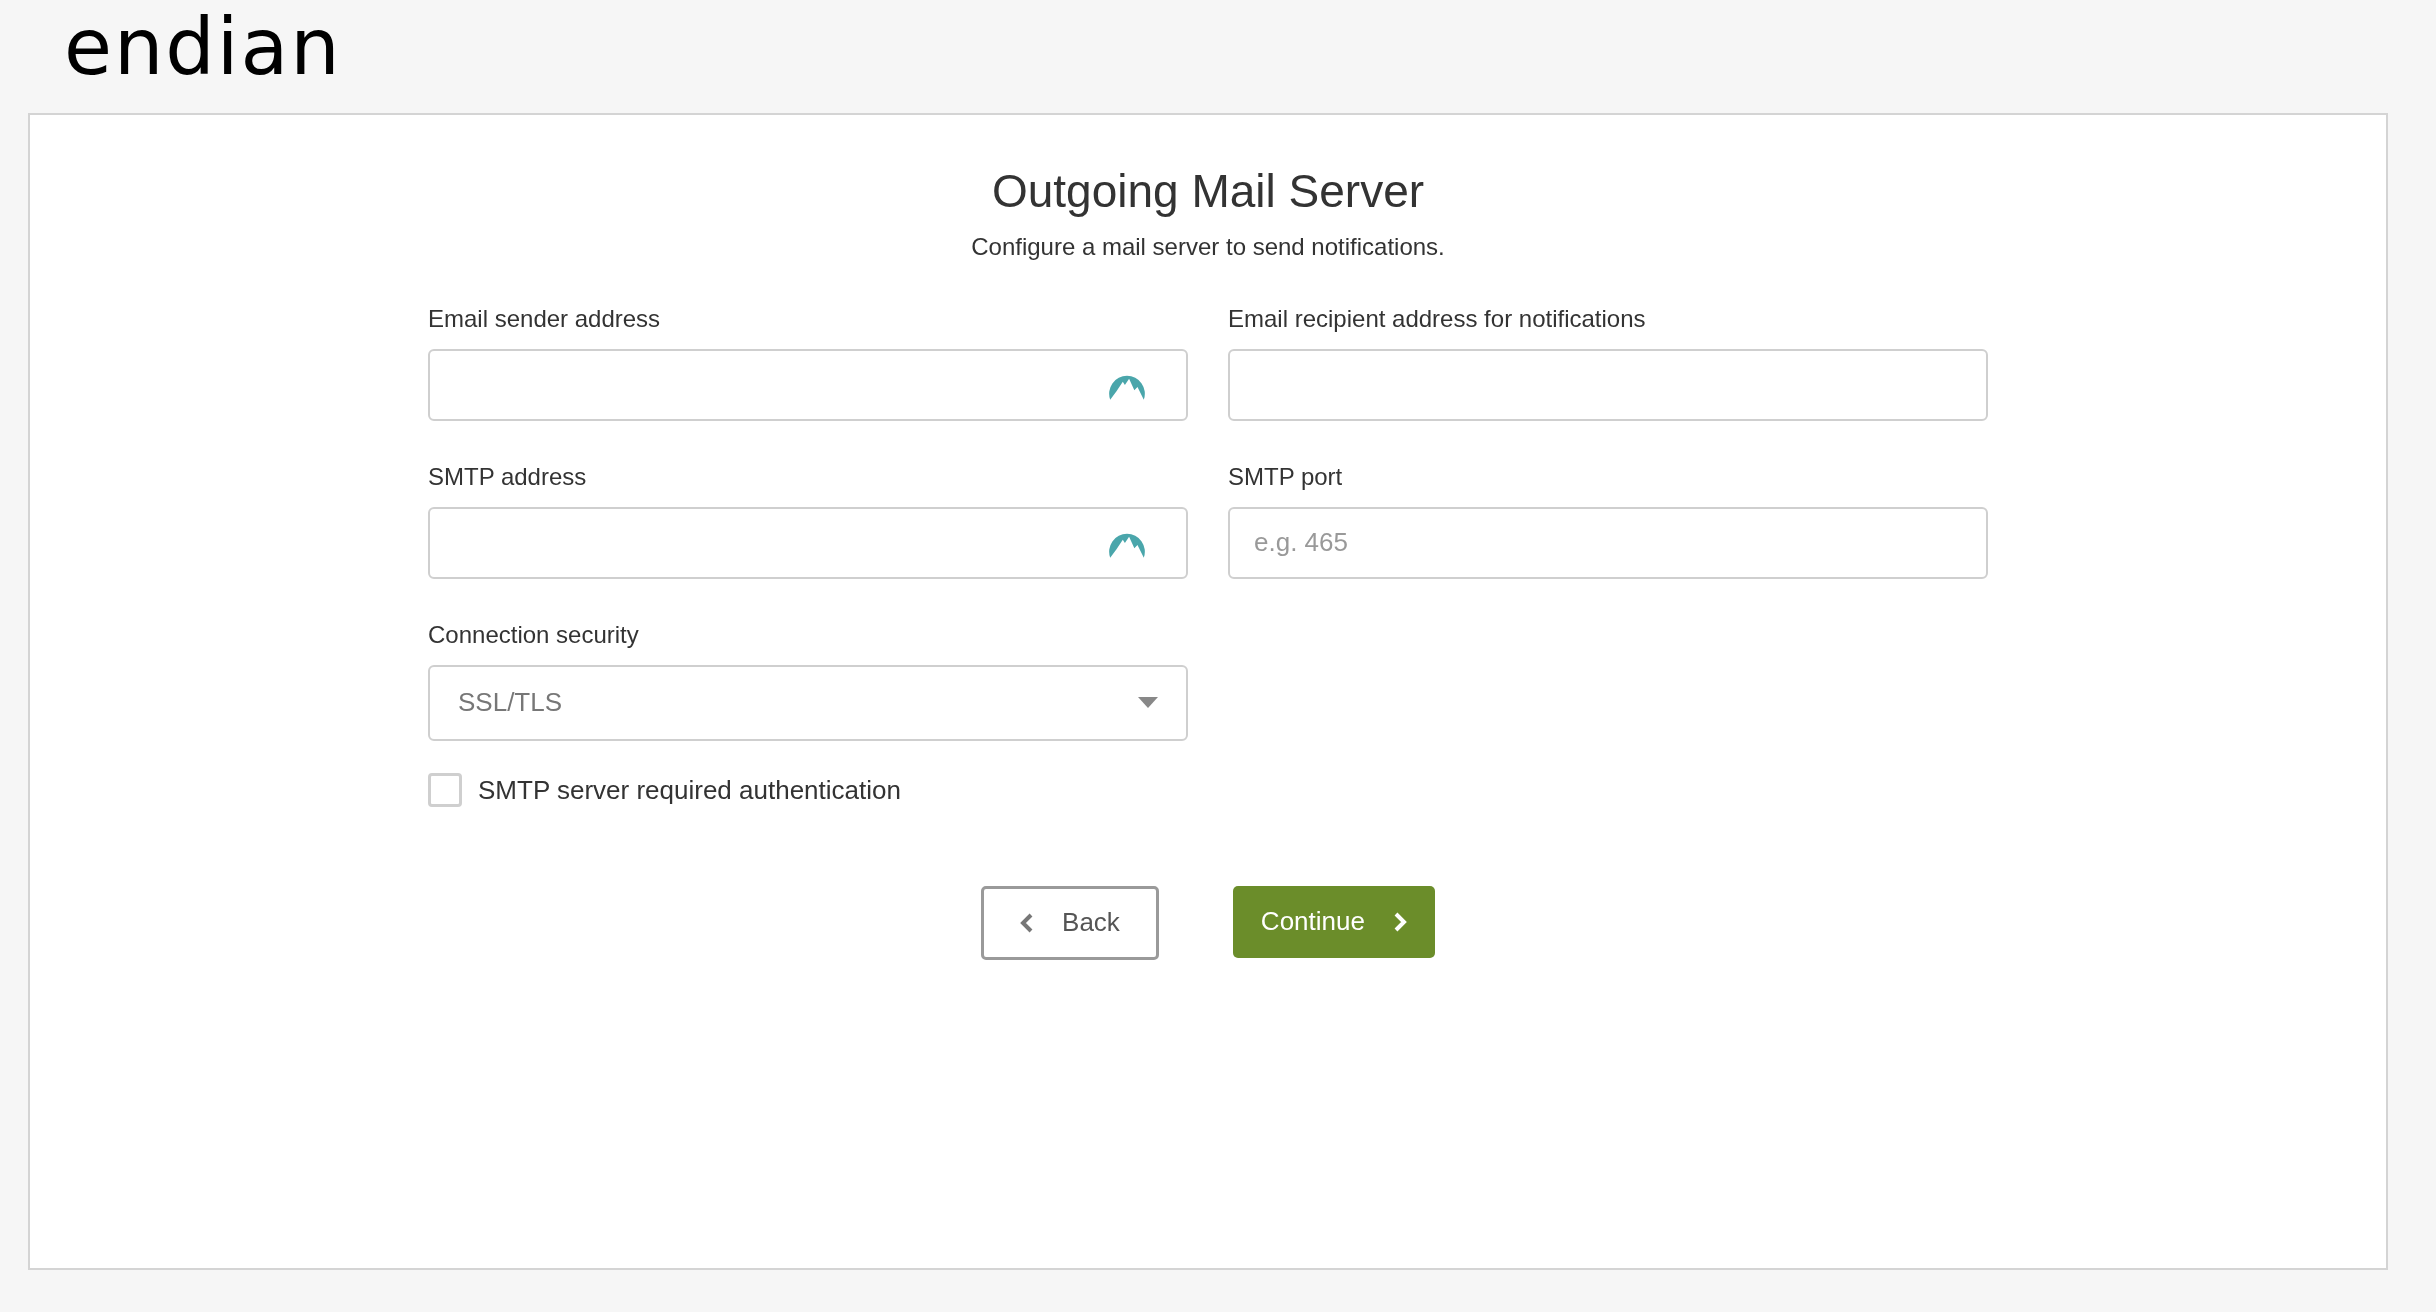 Image resolution: width=2436 pixels, height=1312 pixels. Describe the element at coordinates (1286, 476) in the screenshot. I see `field-label: SMTP port` at that location.